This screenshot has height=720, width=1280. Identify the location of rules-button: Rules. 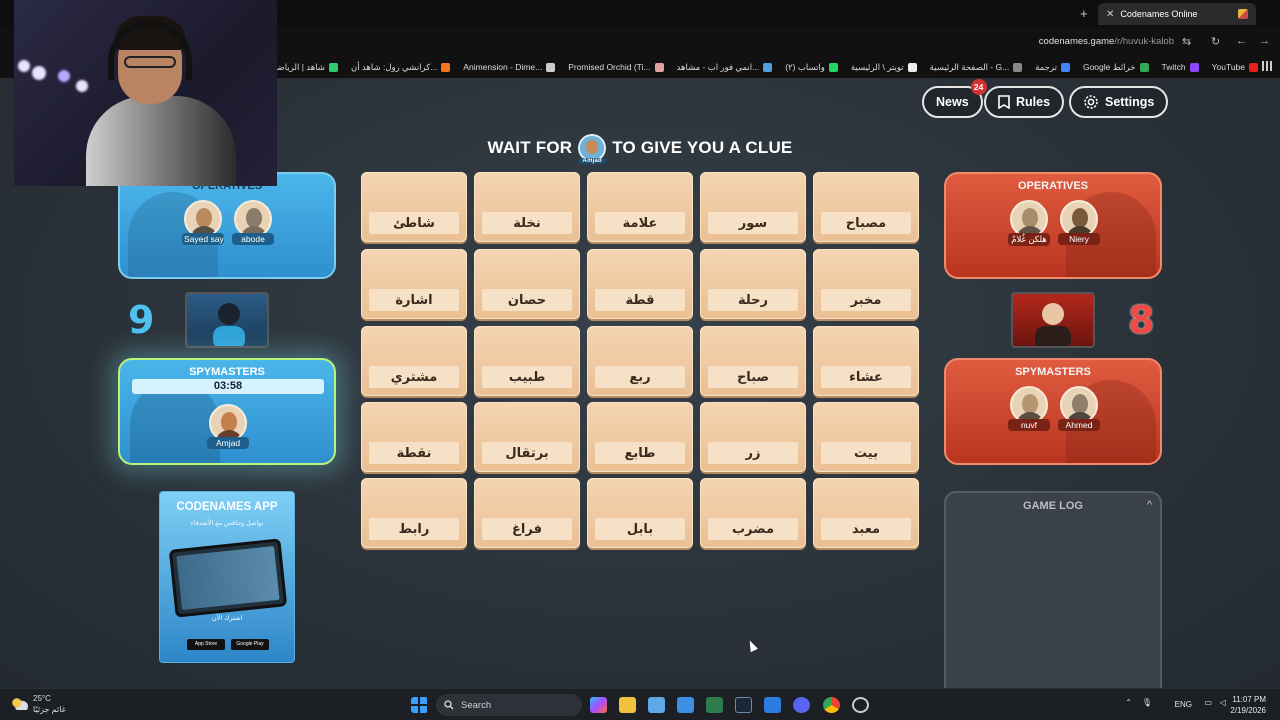
(1024, 102).